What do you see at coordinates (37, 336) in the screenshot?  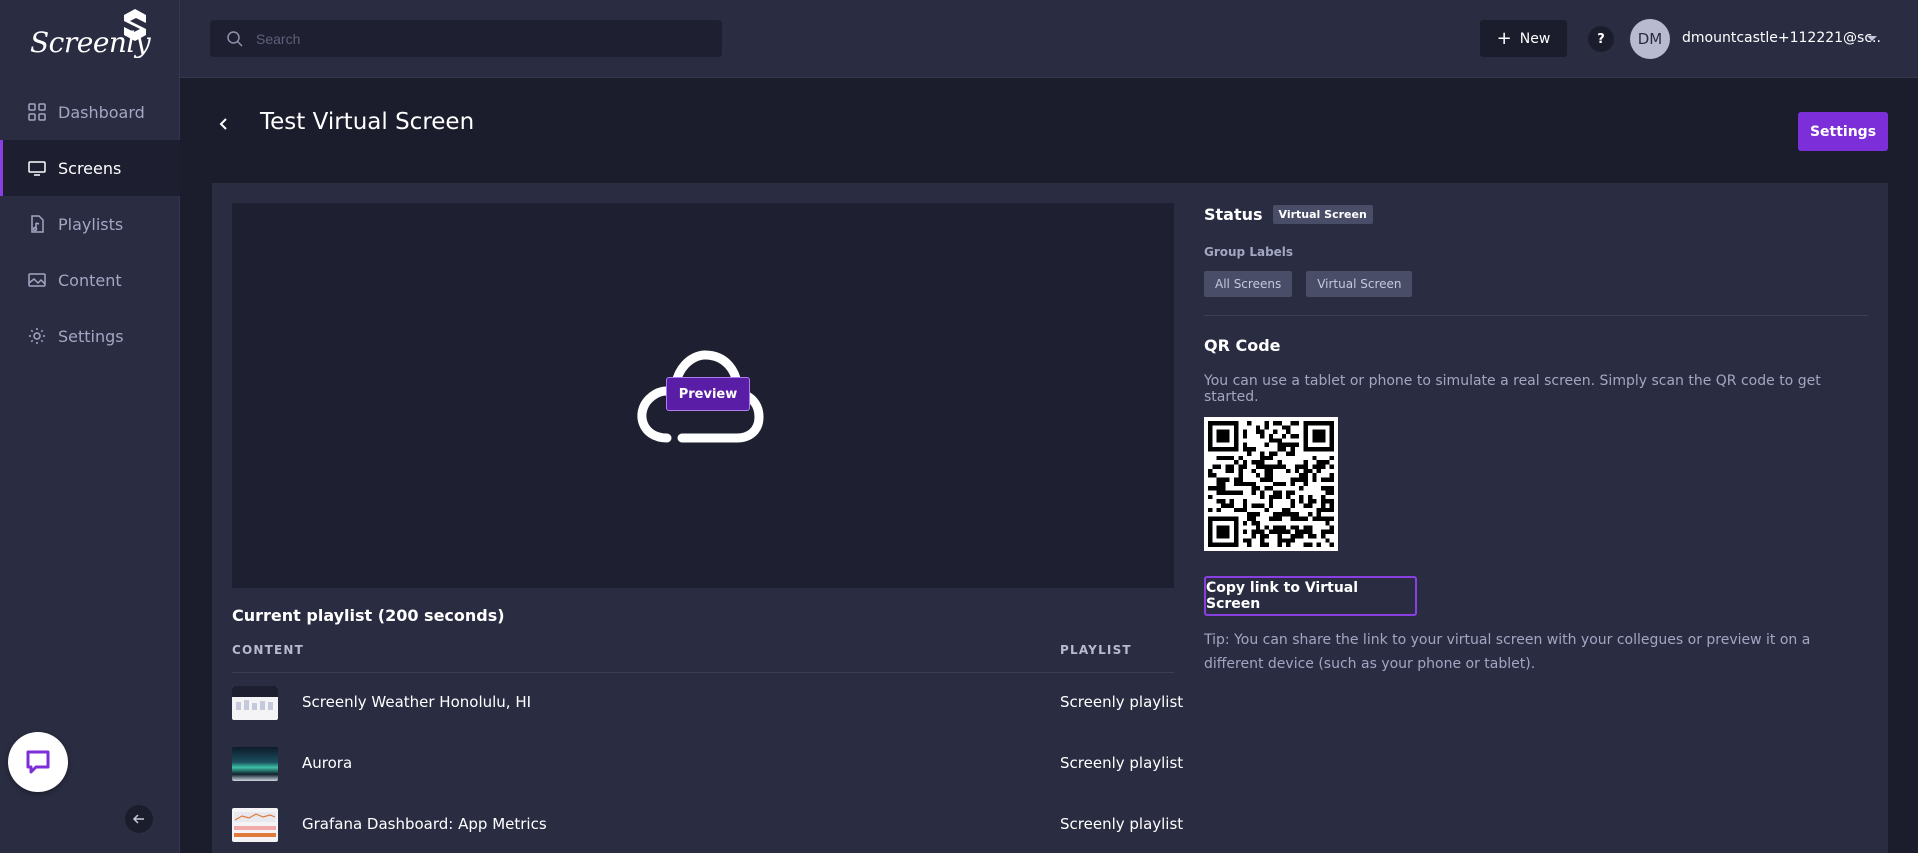 I see `gear-icon` at bounding box center [37, 336].